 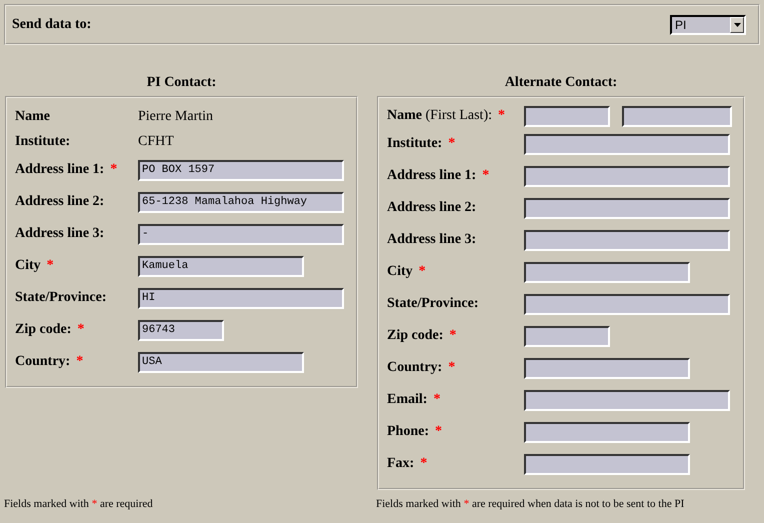 What do you see at coordinates (737, 24) in the screenshot?
I see `dropdown-arrow-icon` at bounding box center [737, 24].